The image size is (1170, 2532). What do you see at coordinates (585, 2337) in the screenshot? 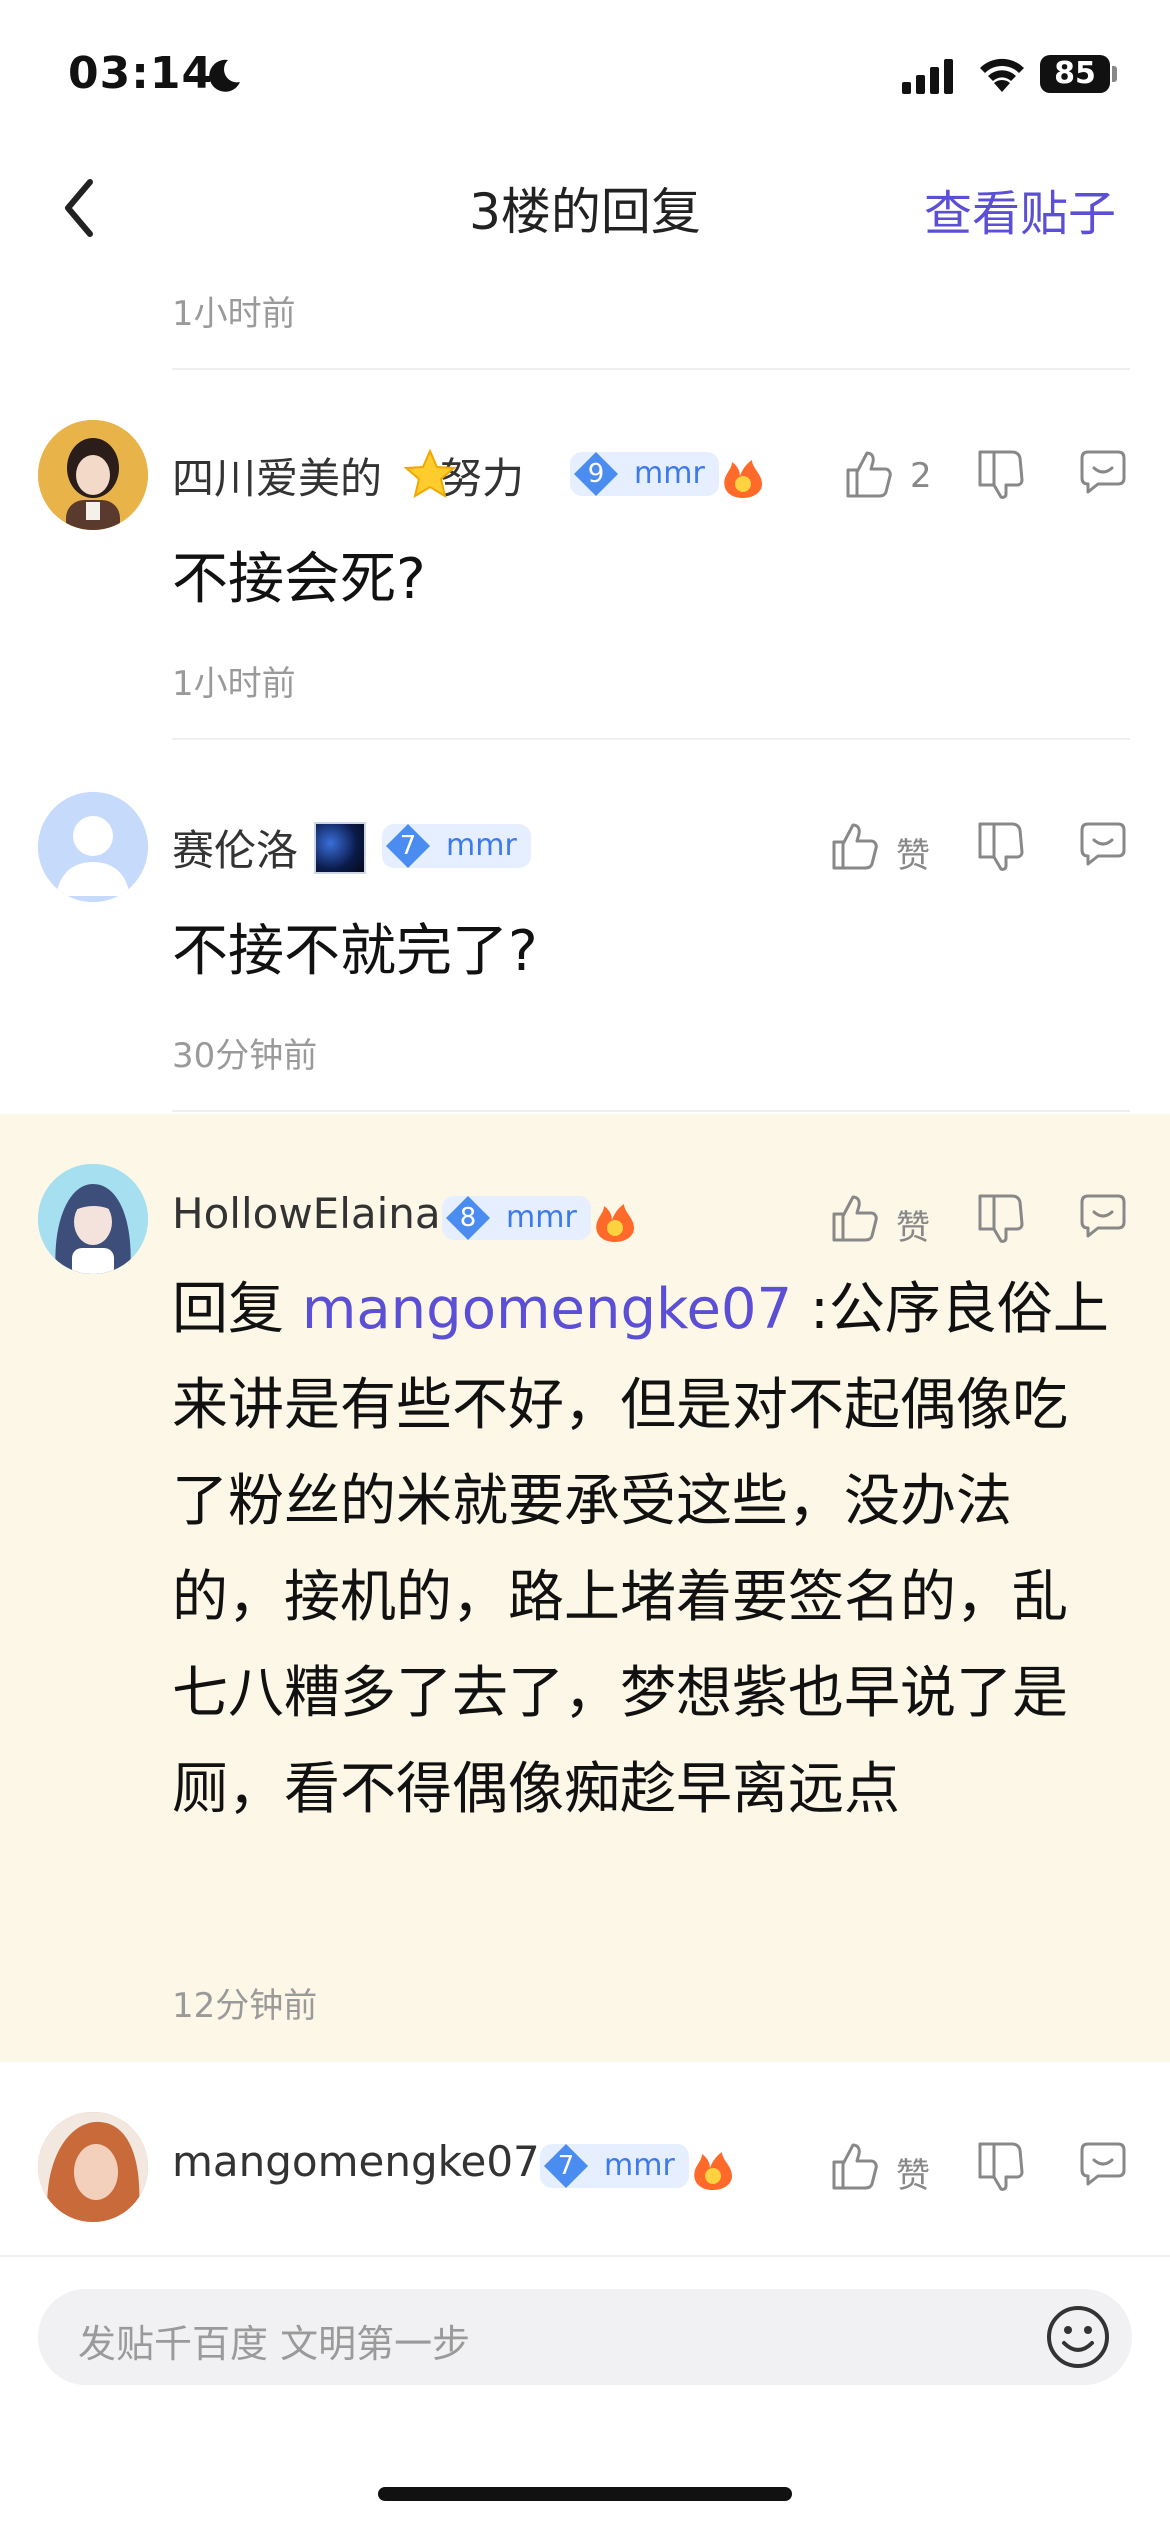
I see `comment-input: 发贴千百度 文明第一步` at bounding box center [585, 2337].